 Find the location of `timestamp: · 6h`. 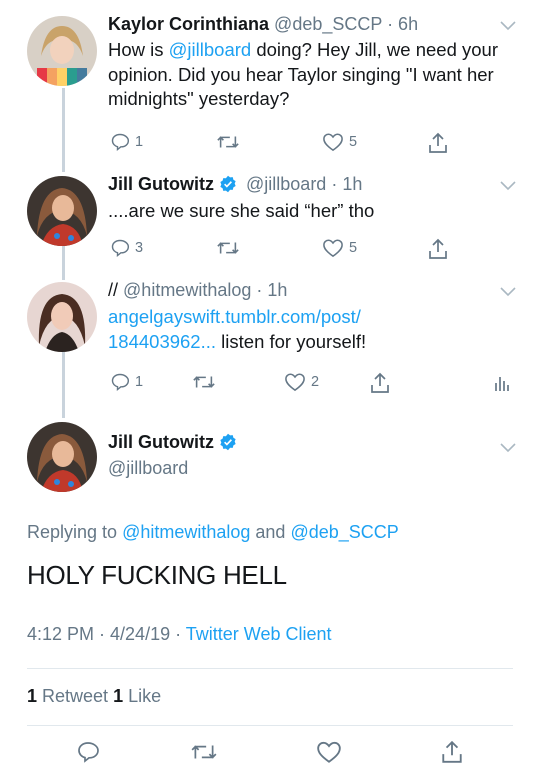

timestamp: · 6h is located at coordinates (402, 24).